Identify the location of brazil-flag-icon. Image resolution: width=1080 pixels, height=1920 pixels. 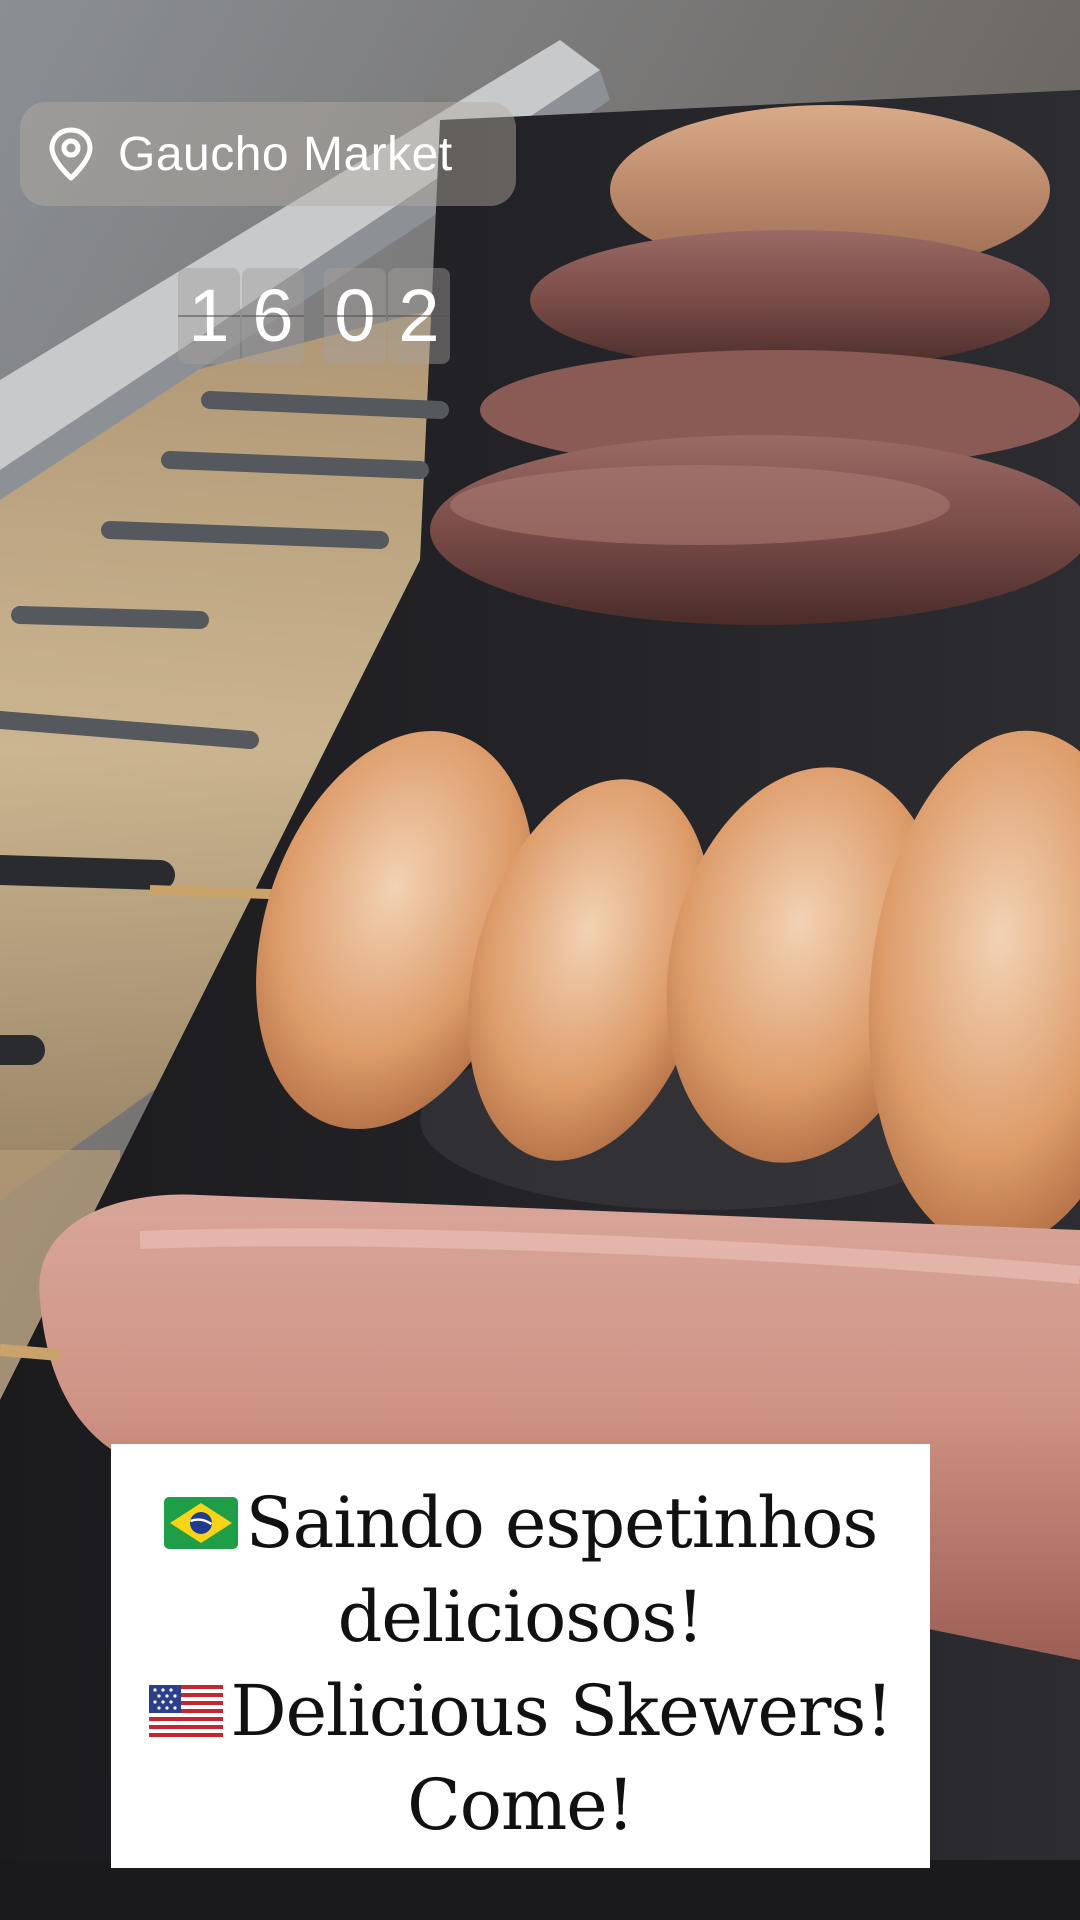
(200, 1523).